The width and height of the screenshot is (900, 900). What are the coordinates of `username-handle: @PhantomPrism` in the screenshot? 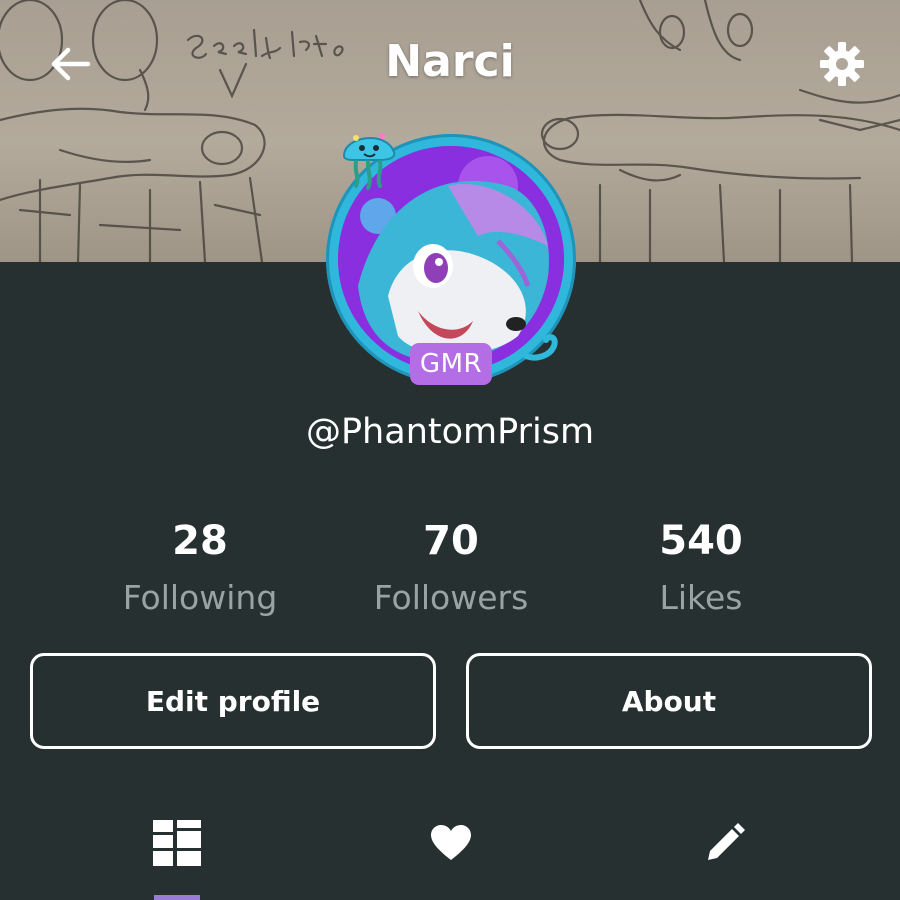 It's located at (450, 432).